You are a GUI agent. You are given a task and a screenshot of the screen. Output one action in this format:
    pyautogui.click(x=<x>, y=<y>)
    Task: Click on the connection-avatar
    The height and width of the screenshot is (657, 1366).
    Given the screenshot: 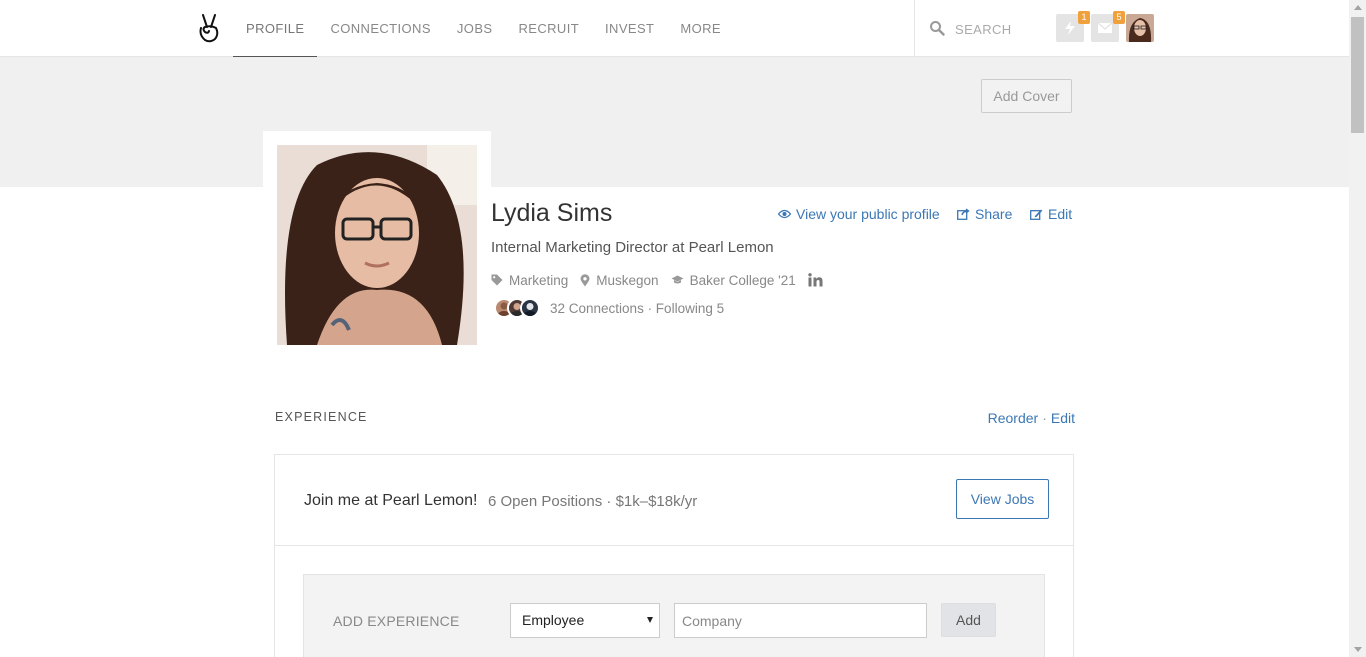 What is the action you would take?
    pyautogui.click(x=530, y=308)
    